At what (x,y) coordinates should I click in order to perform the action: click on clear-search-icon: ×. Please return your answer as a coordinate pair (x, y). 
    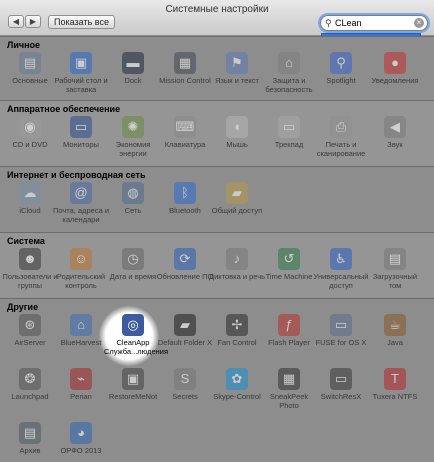
    Looking at the image, I should click on (419, 23).